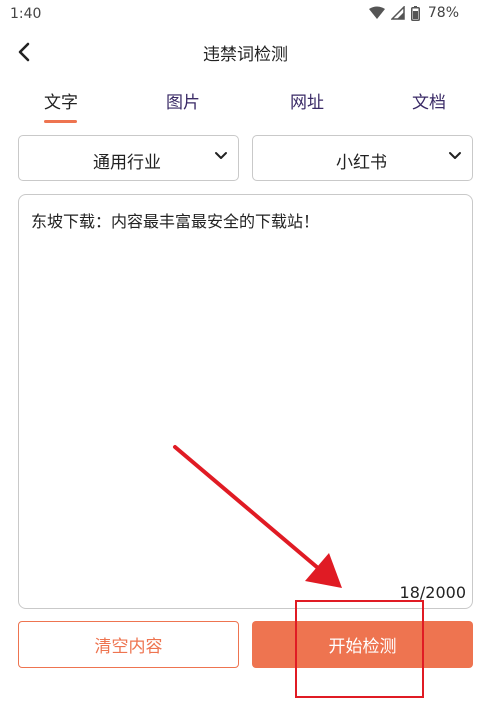  What do you see at coordinates (128, 644) in the screenshot?
I see `clear-content-button: 清空内容` at bounding box center [128, 644].